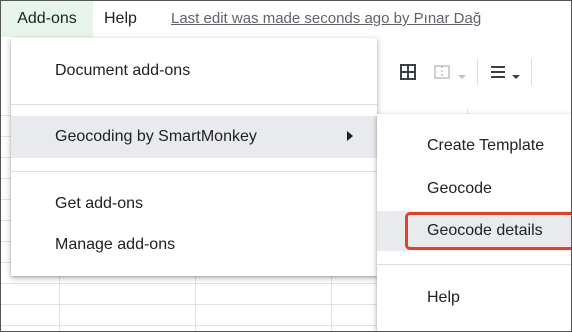 Image resolution: width=572 pixels, height=332 pixels. Describe the element at coordinates (459, 188) in the screenshot. I see `submenu-item-label: Geocode` at that location.